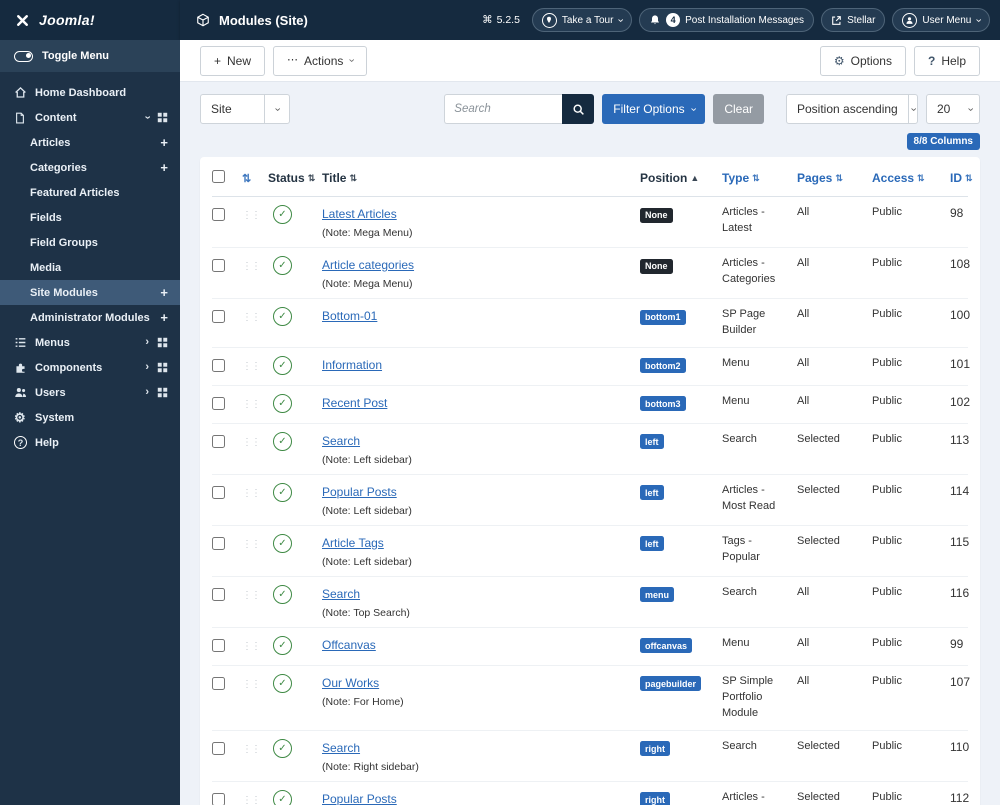 The width and height of the screenshot is (1000, 805). What do you see at coordinates (353, 543) in the screenshot?
I see `module-title-link: Article Tags` at bounding box center [353, 543].